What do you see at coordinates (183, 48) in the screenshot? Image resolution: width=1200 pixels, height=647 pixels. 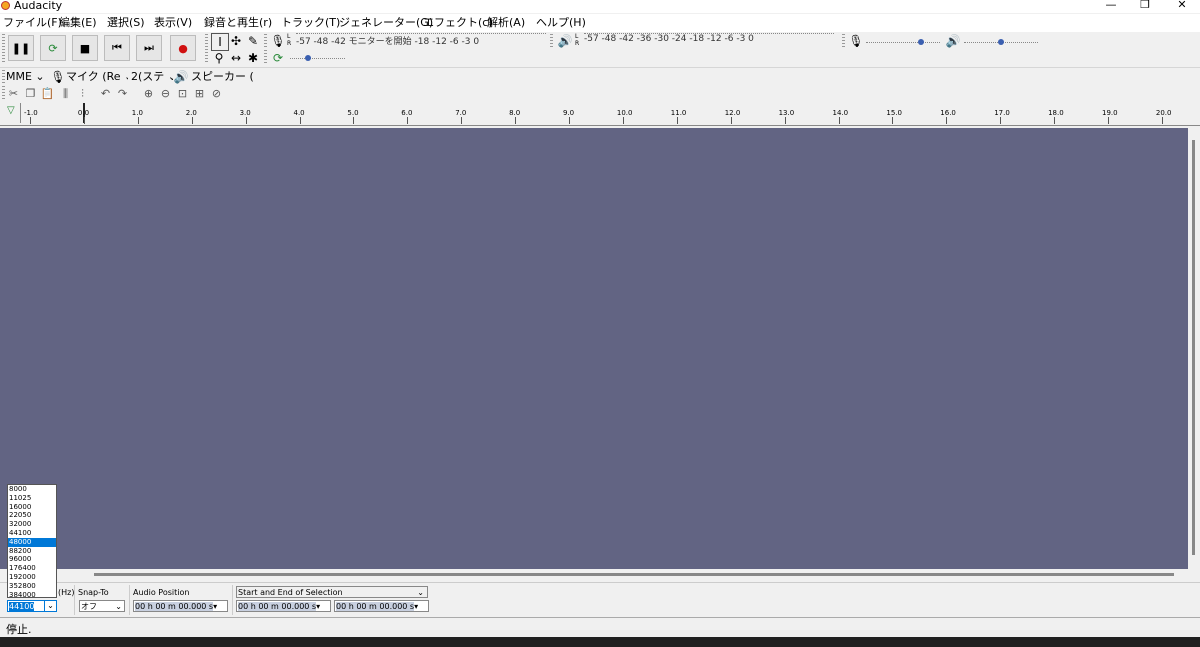 I see `record-button: ●` at bounding box center [183, 48].